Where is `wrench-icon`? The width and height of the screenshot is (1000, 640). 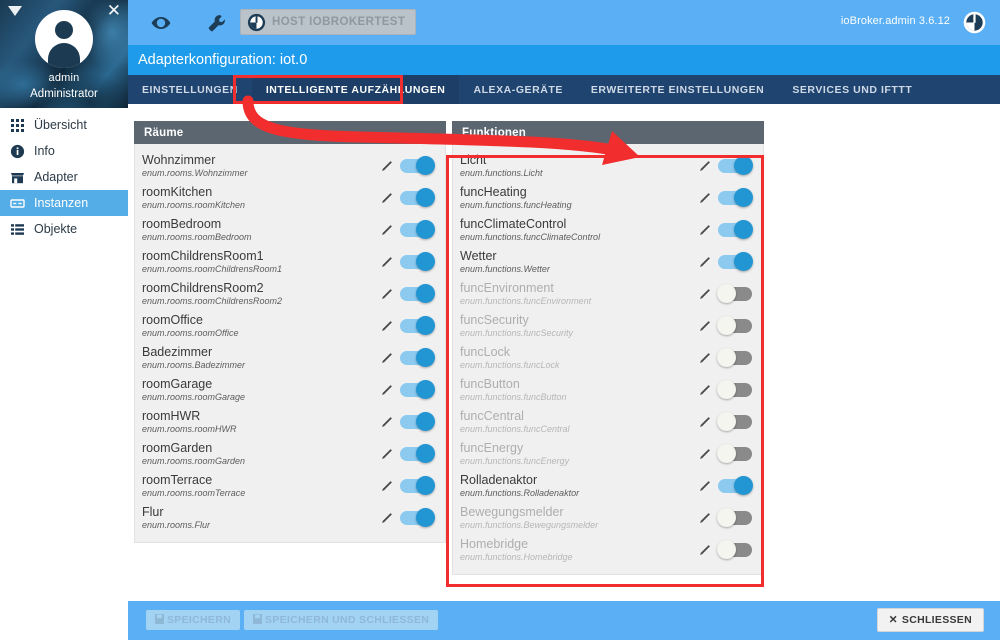 wrench-icon is located at coordinates (217, 23).